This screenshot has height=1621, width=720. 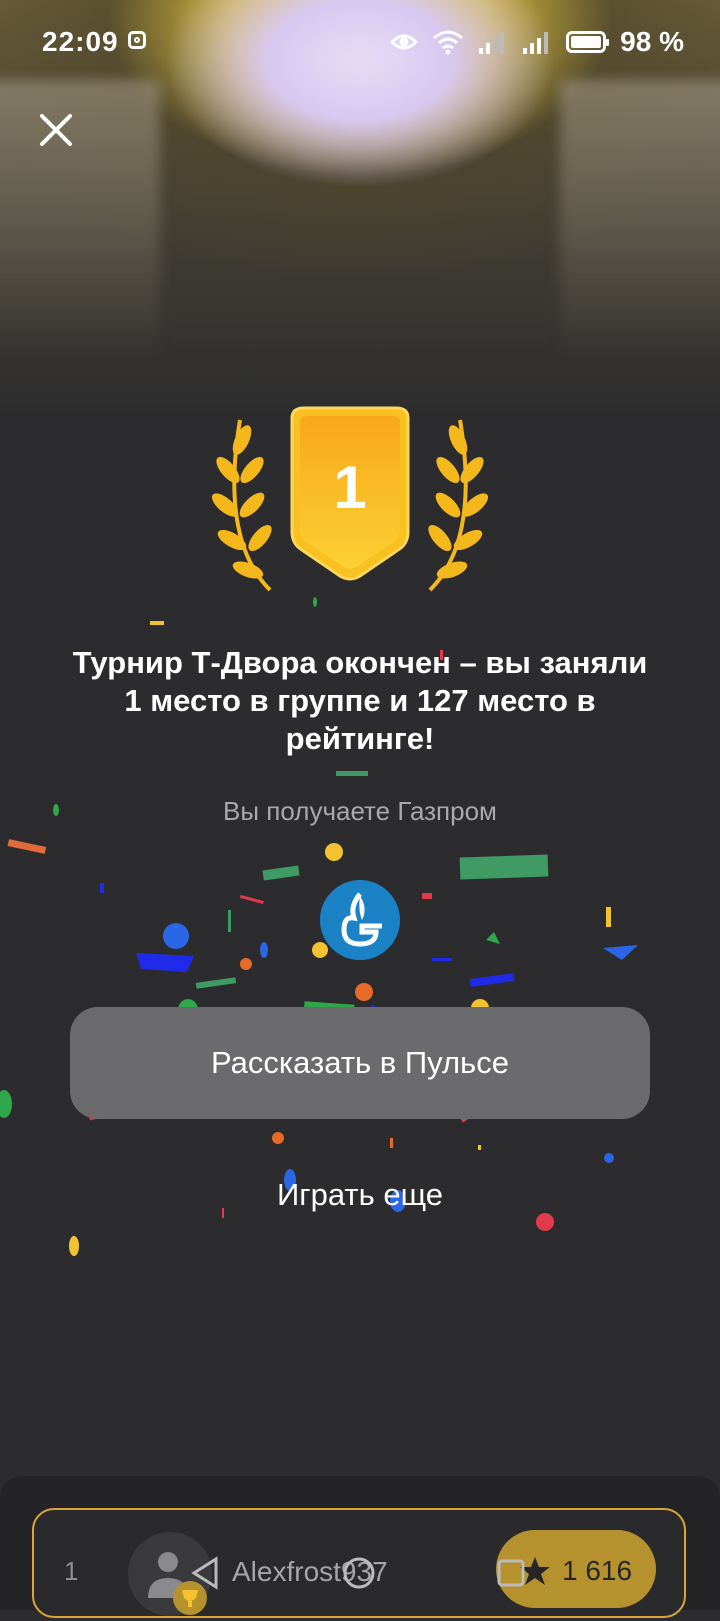 What do you see at coordinates (360, 1063) in the screenshot?
I see `share-in-pulse-button: Рассказать в Пульсе` at bounding box center [360, 1063].